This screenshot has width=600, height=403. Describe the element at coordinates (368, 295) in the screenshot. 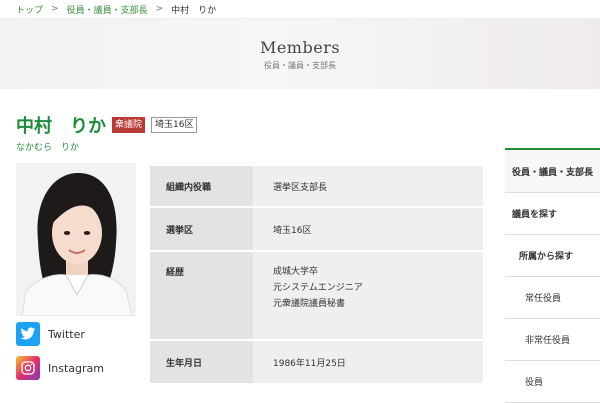

I see `row-value-career: 成城大学卒 元システムエンジニア 元衆議院議員秘書` at that location.